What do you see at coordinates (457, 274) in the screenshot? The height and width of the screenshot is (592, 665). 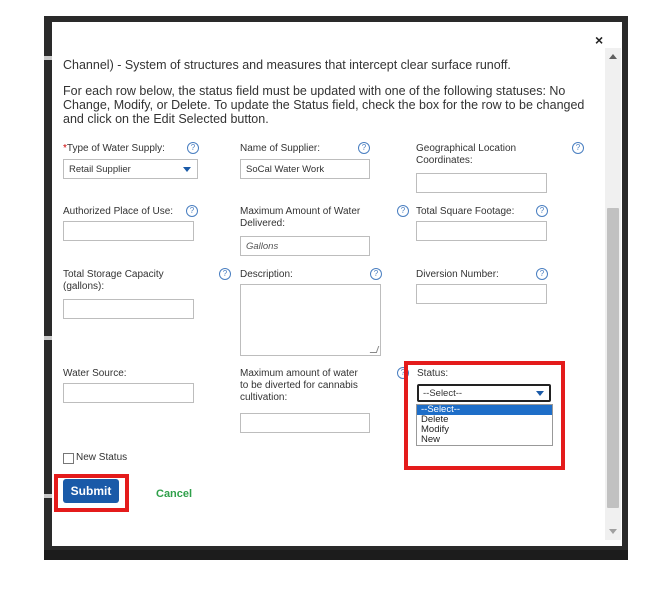 I see `diversion-number-label: Diversion Number:` at bounding box center [457, 274].